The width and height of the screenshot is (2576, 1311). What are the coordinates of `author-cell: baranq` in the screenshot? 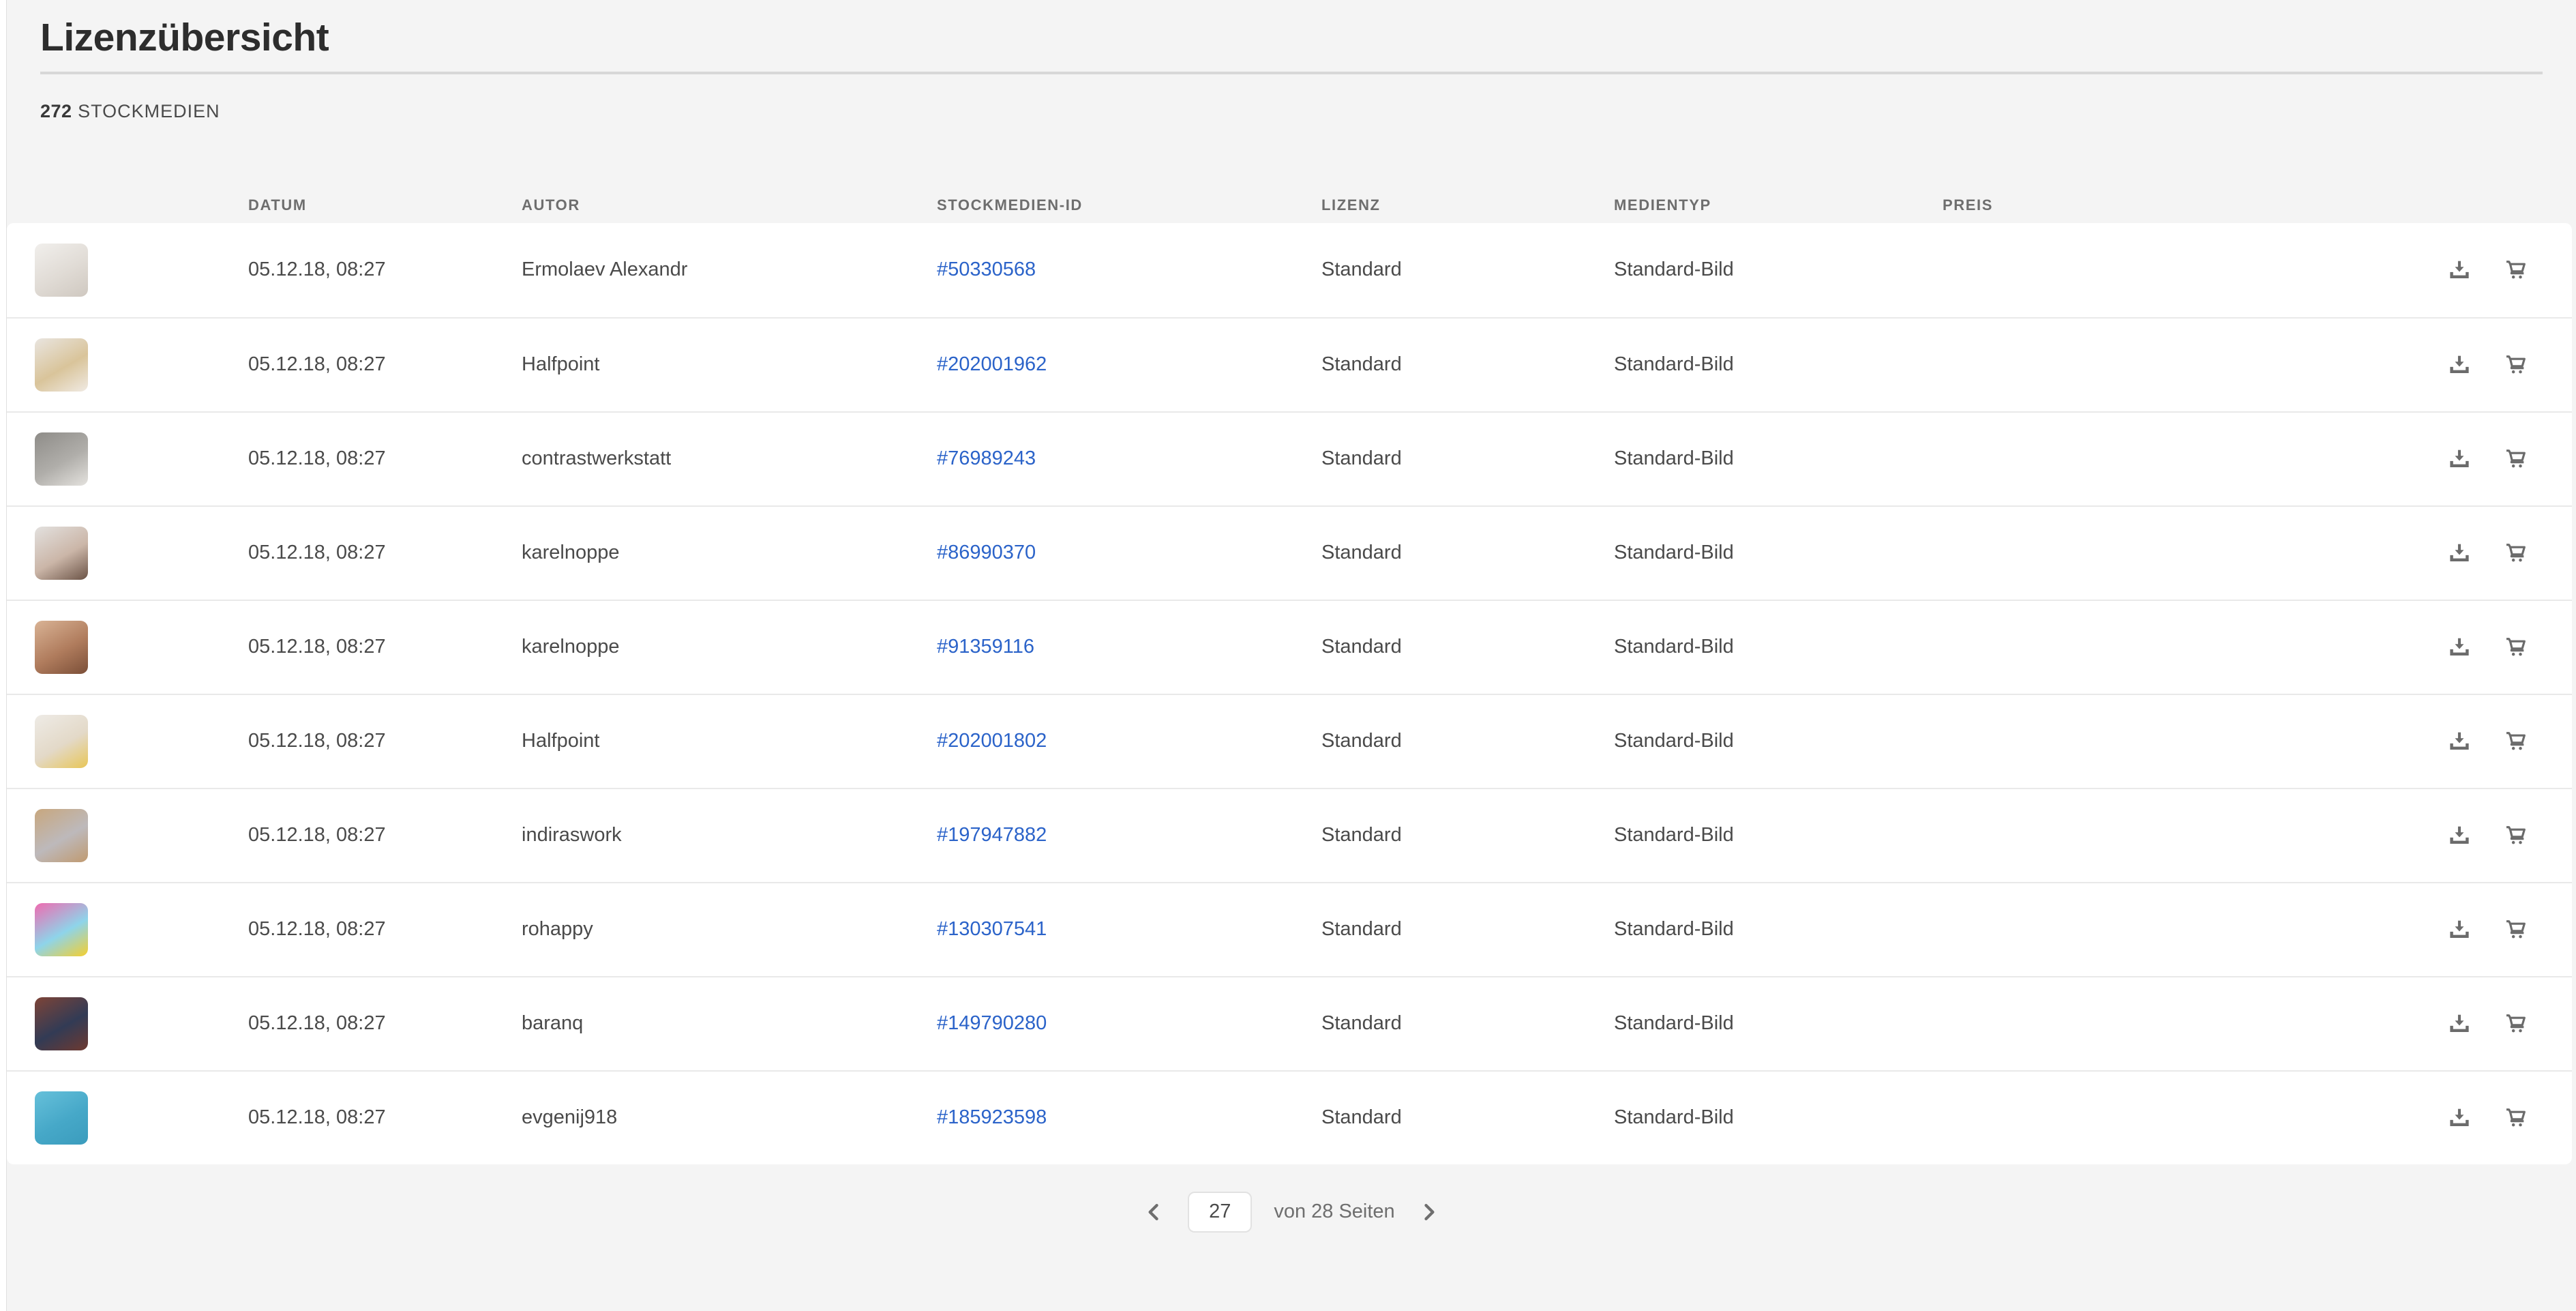 It's located at (553, 1023).